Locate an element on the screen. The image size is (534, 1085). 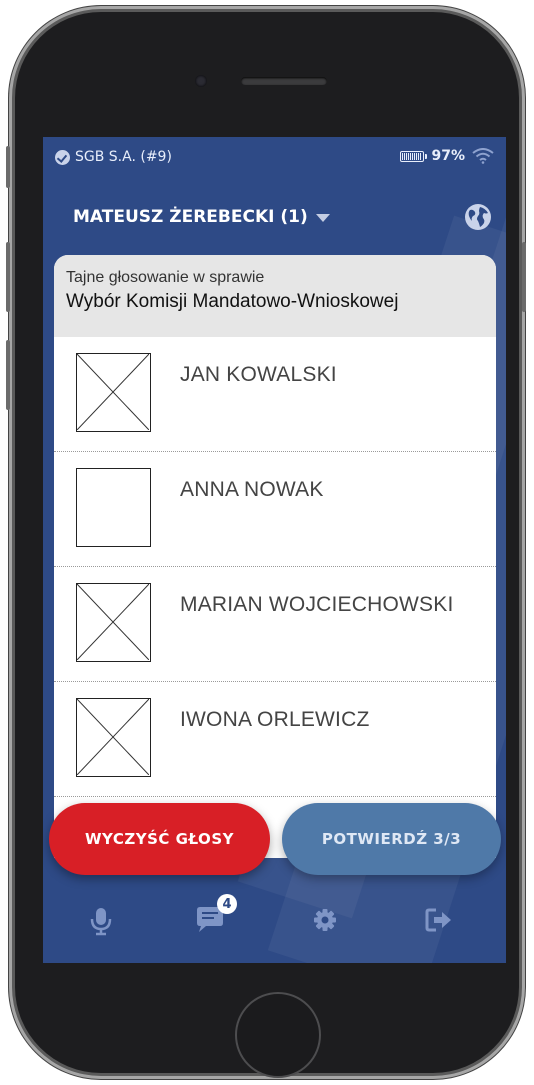
candidate-row: MARIAN WOJCIECHOWSKI is located at coordinates (275, 624).